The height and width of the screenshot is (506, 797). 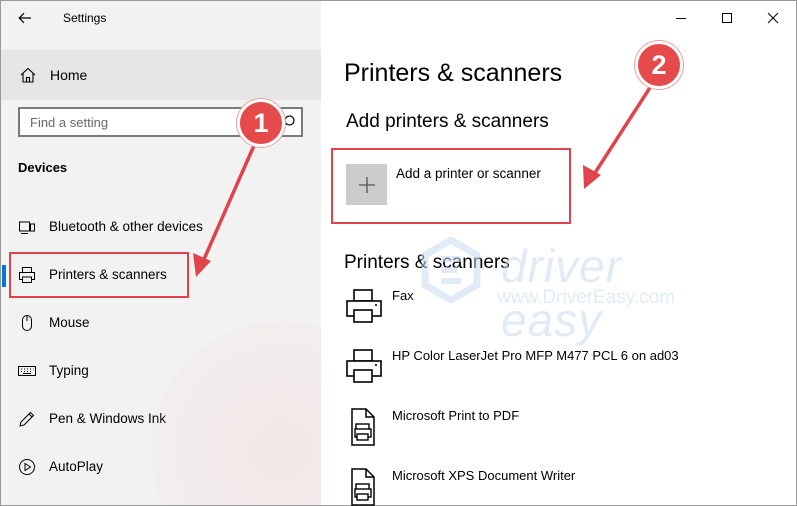 I want to click on minimize-button, so click(x=681, y=18).